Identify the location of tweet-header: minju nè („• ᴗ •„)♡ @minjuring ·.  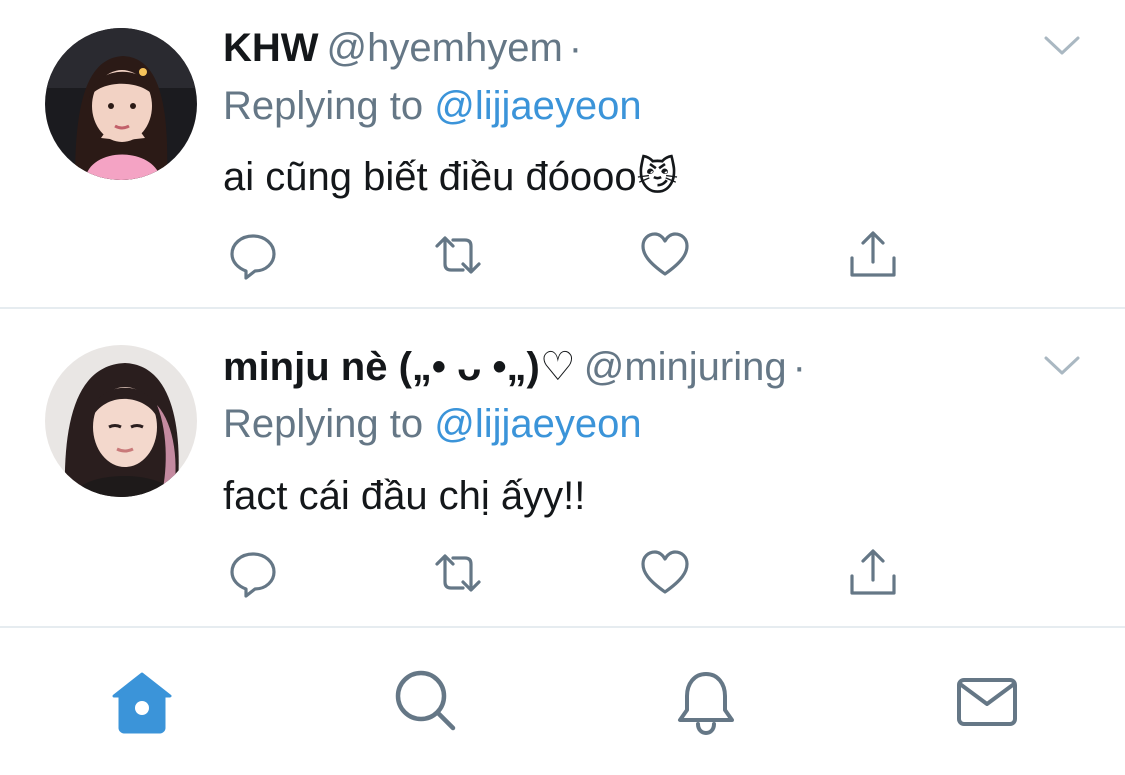
(514, 367).